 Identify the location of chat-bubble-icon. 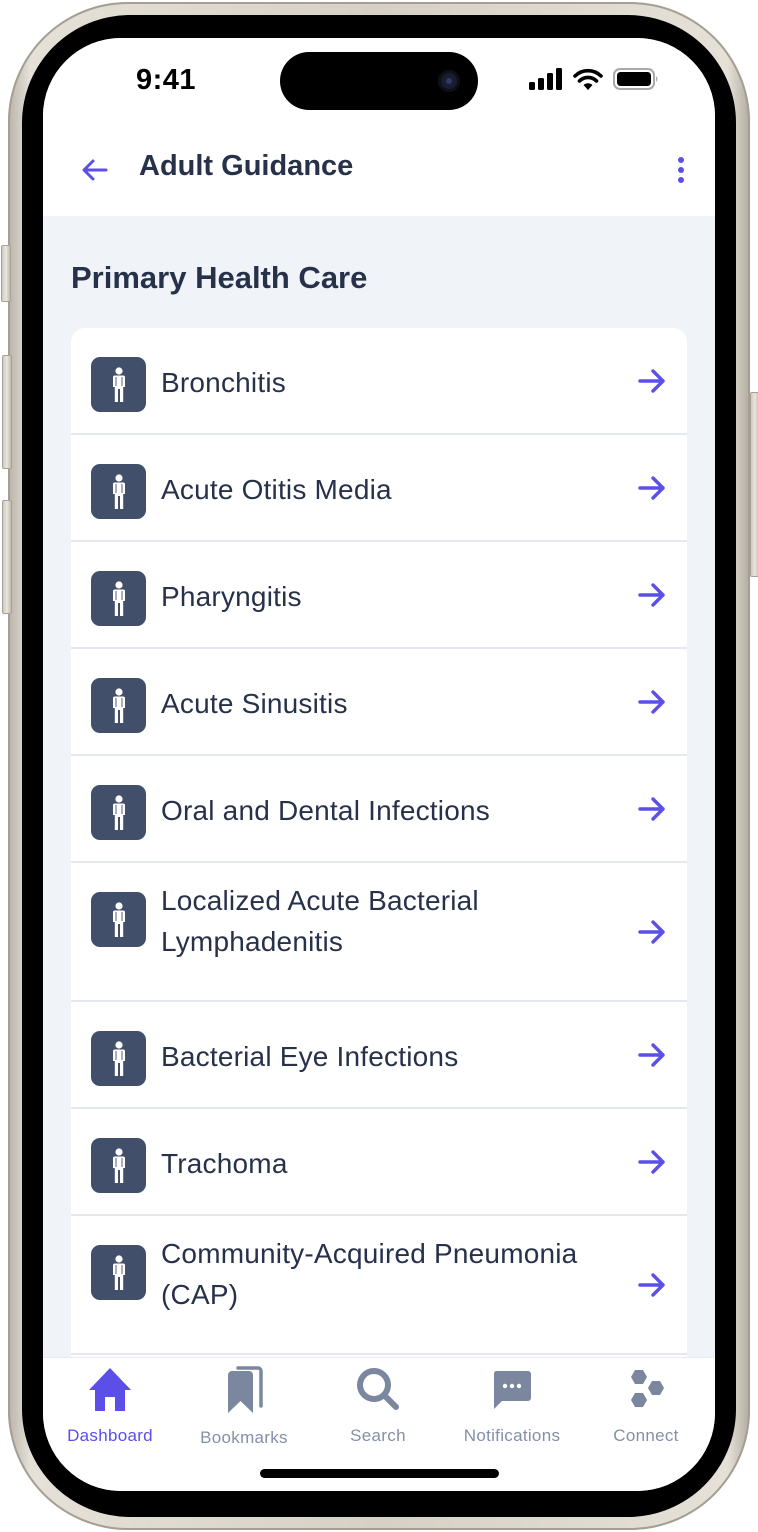
(512, 1390).